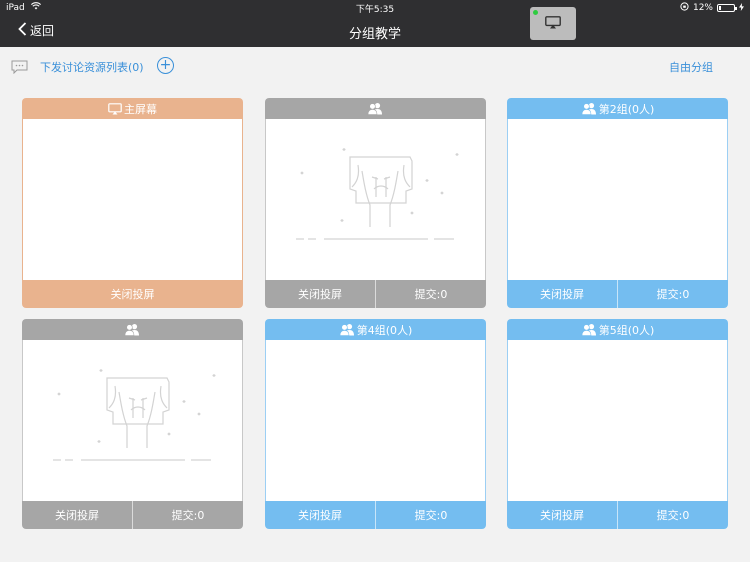 The image size is (750, 562). What do you see at coordinates (535, 12) in the screenshot?
I see `connection-dot` at bounding box center [535, 12].